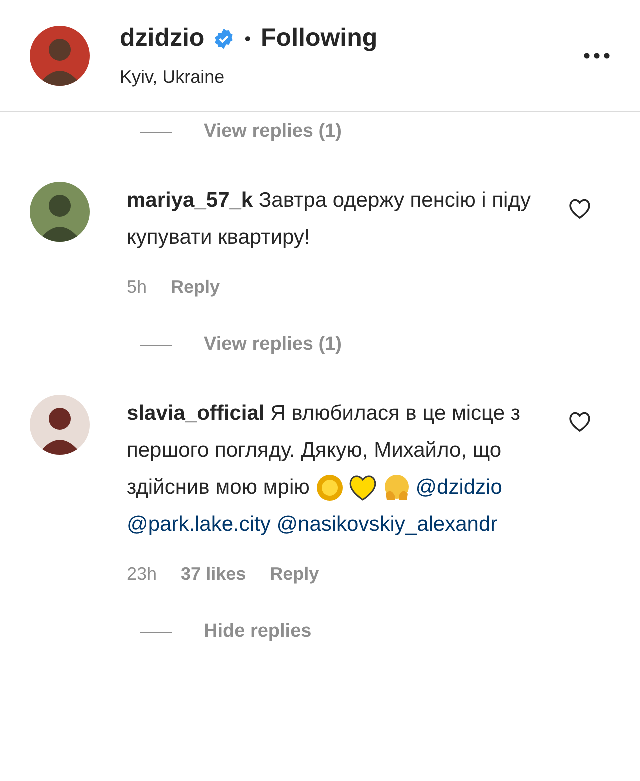  Describe the element at coordinates (597, 55) in the screenshot. I see `more-options-icon` at that location.